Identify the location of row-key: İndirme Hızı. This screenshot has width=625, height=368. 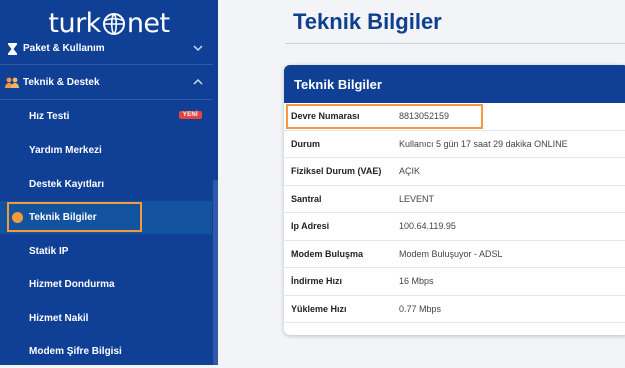
(317, 281).